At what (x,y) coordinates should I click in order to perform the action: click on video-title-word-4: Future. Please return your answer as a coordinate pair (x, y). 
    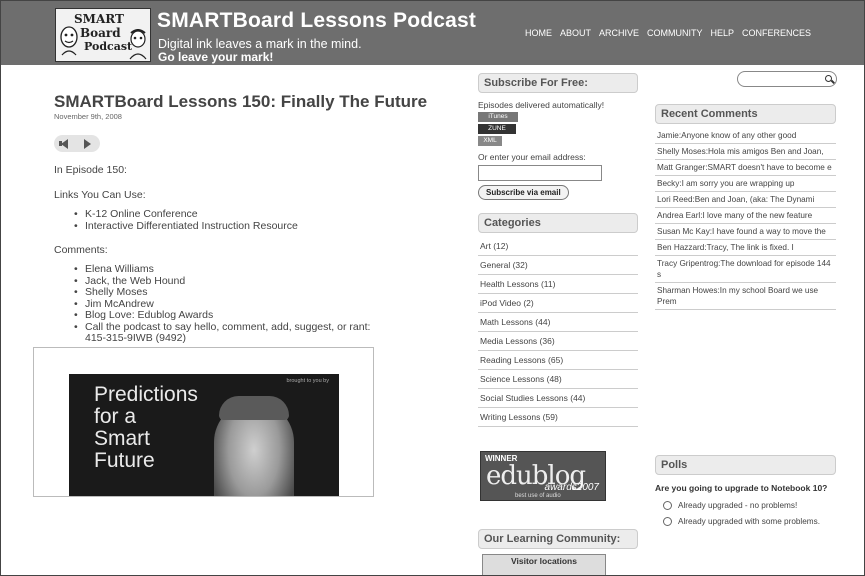
    Looking at the image, I should click on (124, 460).